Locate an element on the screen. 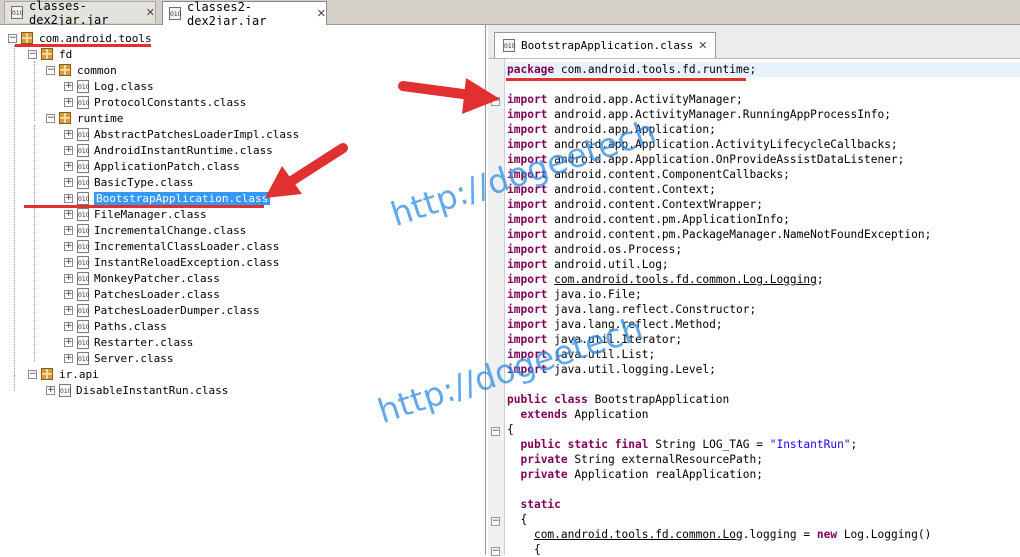 The height and width of the screenshot is (557, 1020). brace: { is located at coordinates (510, 429).